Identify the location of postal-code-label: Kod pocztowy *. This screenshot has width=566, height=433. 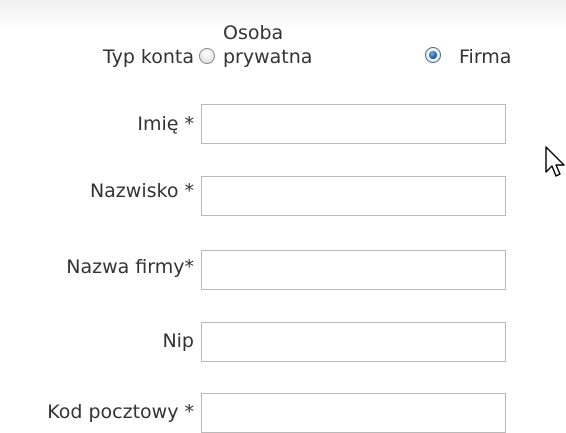
(120, 412).